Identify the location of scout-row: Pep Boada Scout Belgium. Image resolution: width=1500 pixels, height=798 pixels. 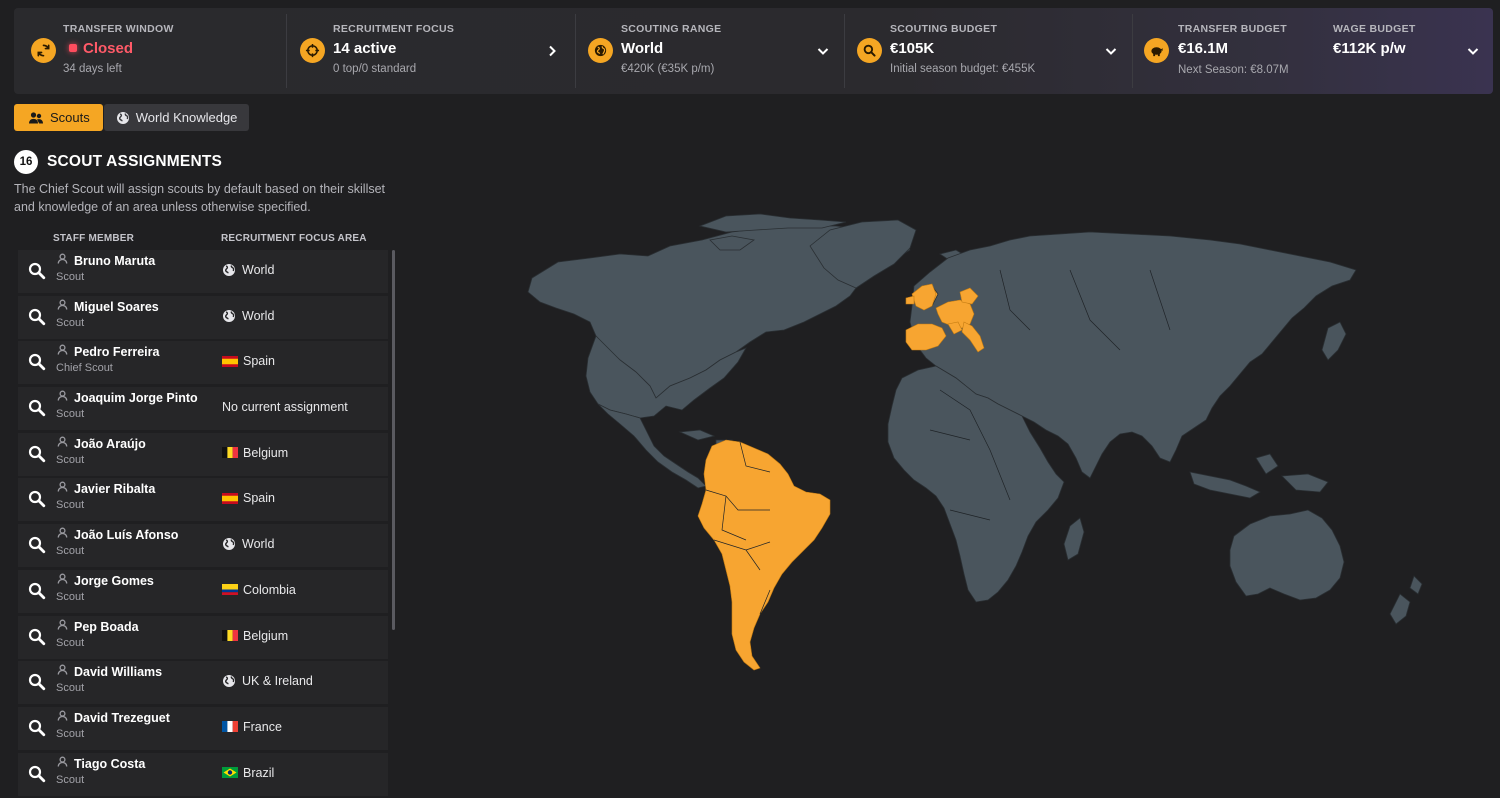
(203, 637).